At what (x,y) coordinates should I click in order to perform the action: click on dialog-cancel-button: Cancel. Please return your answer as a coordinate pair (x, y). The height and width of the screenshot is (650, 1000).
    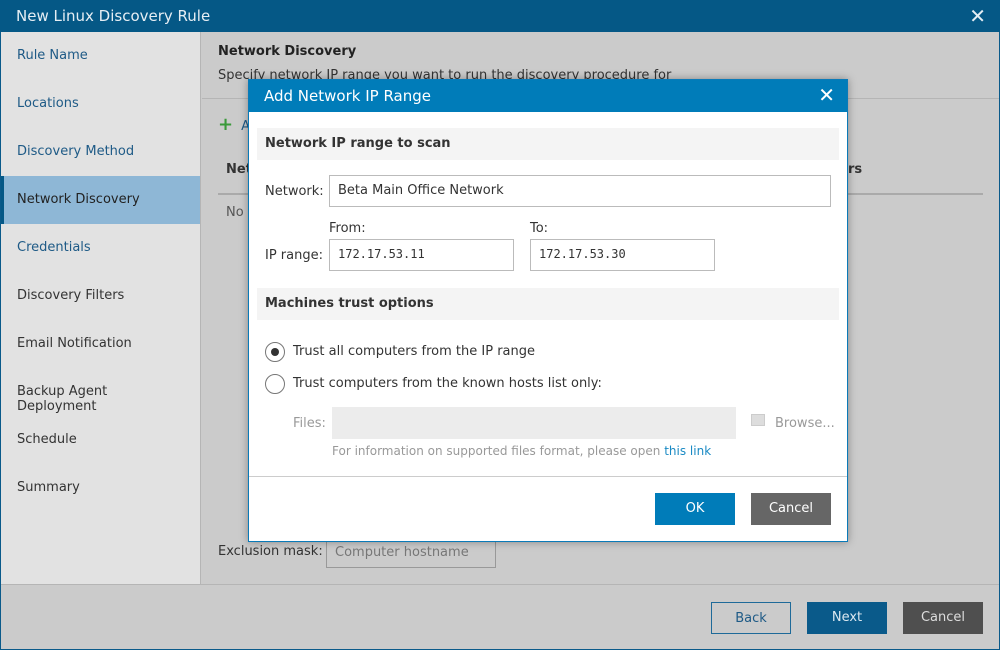
    Looking at the image, I should click on (791, 509).